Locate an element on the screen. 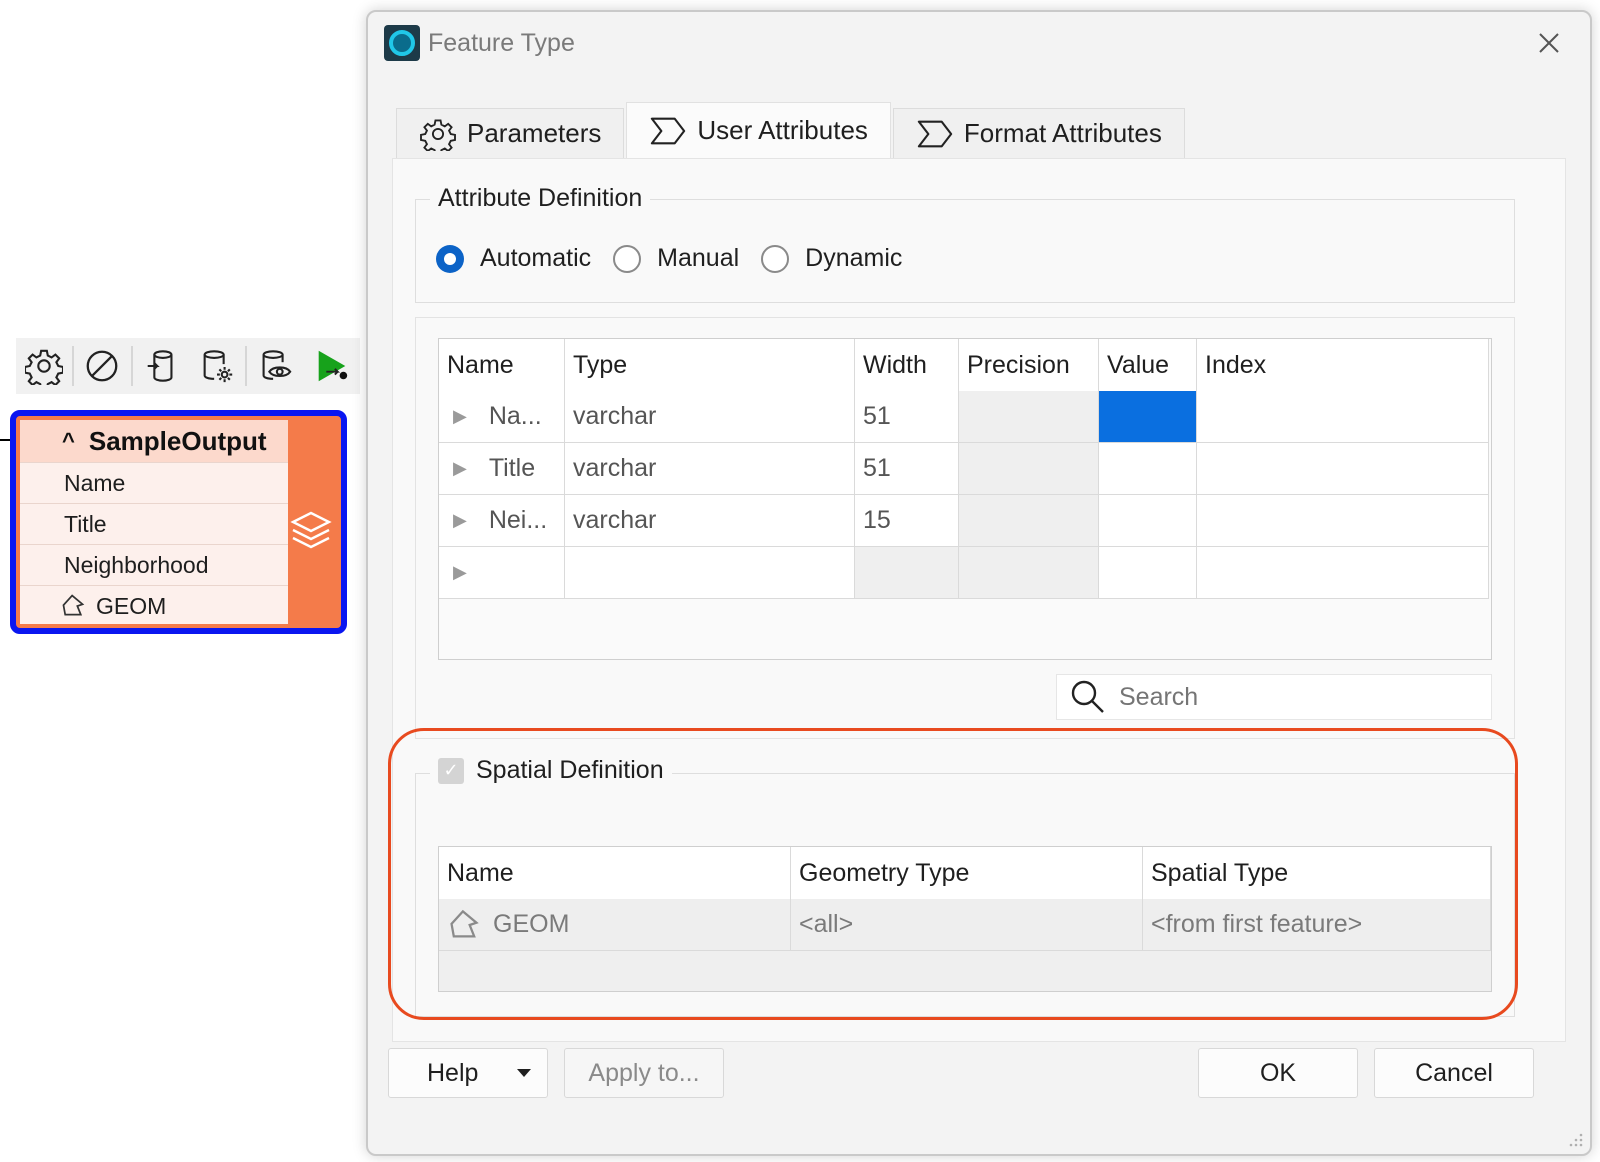 The height and width of the screenshot is (1162, 1600). writer-settings-icon is located at coordinates (217, 366).